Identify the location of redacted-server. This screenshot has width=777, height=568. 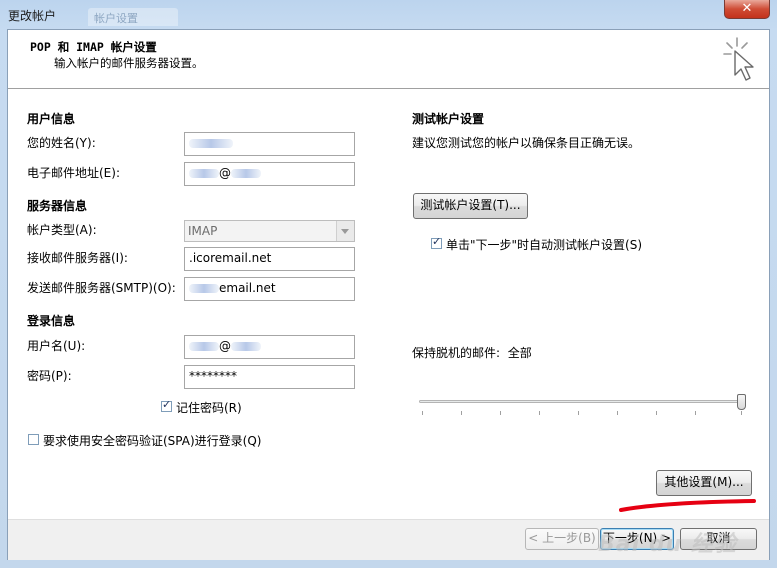
(204, 288).